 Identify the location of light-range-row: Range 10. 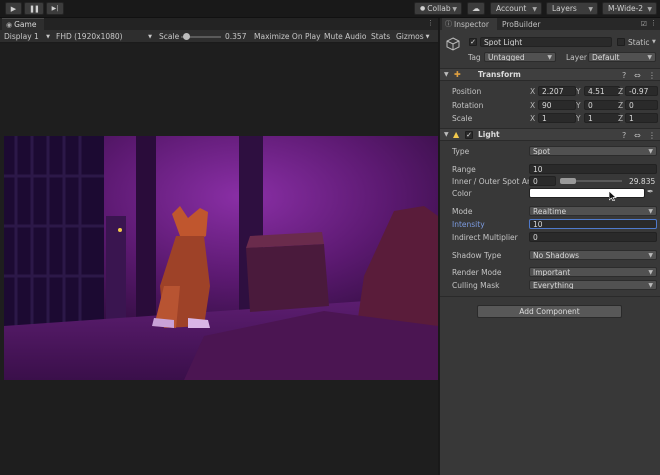
(550, 169).